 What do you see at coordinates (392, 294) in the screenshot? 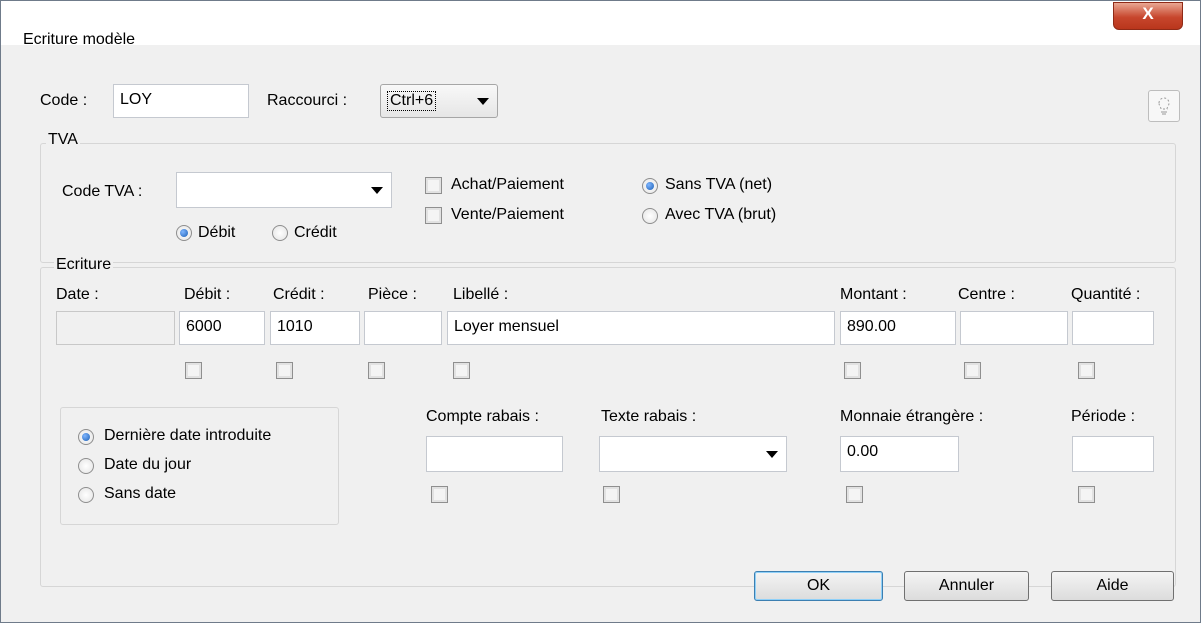
I see `piece-column-label: Pièce :` at bounding box center [392, 294].